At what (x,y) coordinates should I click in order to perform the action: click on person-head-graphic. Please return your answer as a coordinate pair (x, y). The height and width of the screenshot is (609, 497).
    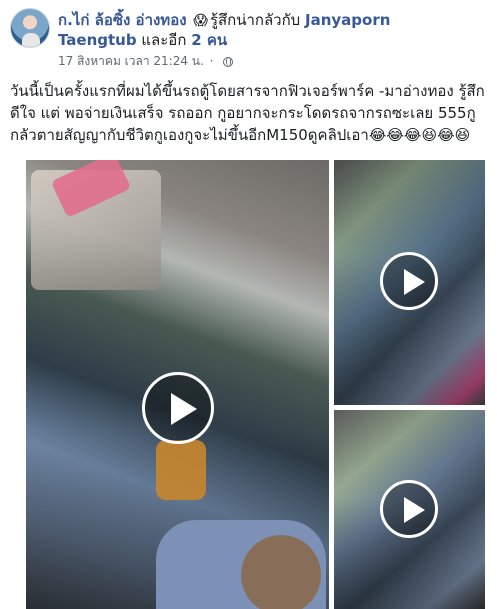
    Looking at the image, I should click on (281, 572).